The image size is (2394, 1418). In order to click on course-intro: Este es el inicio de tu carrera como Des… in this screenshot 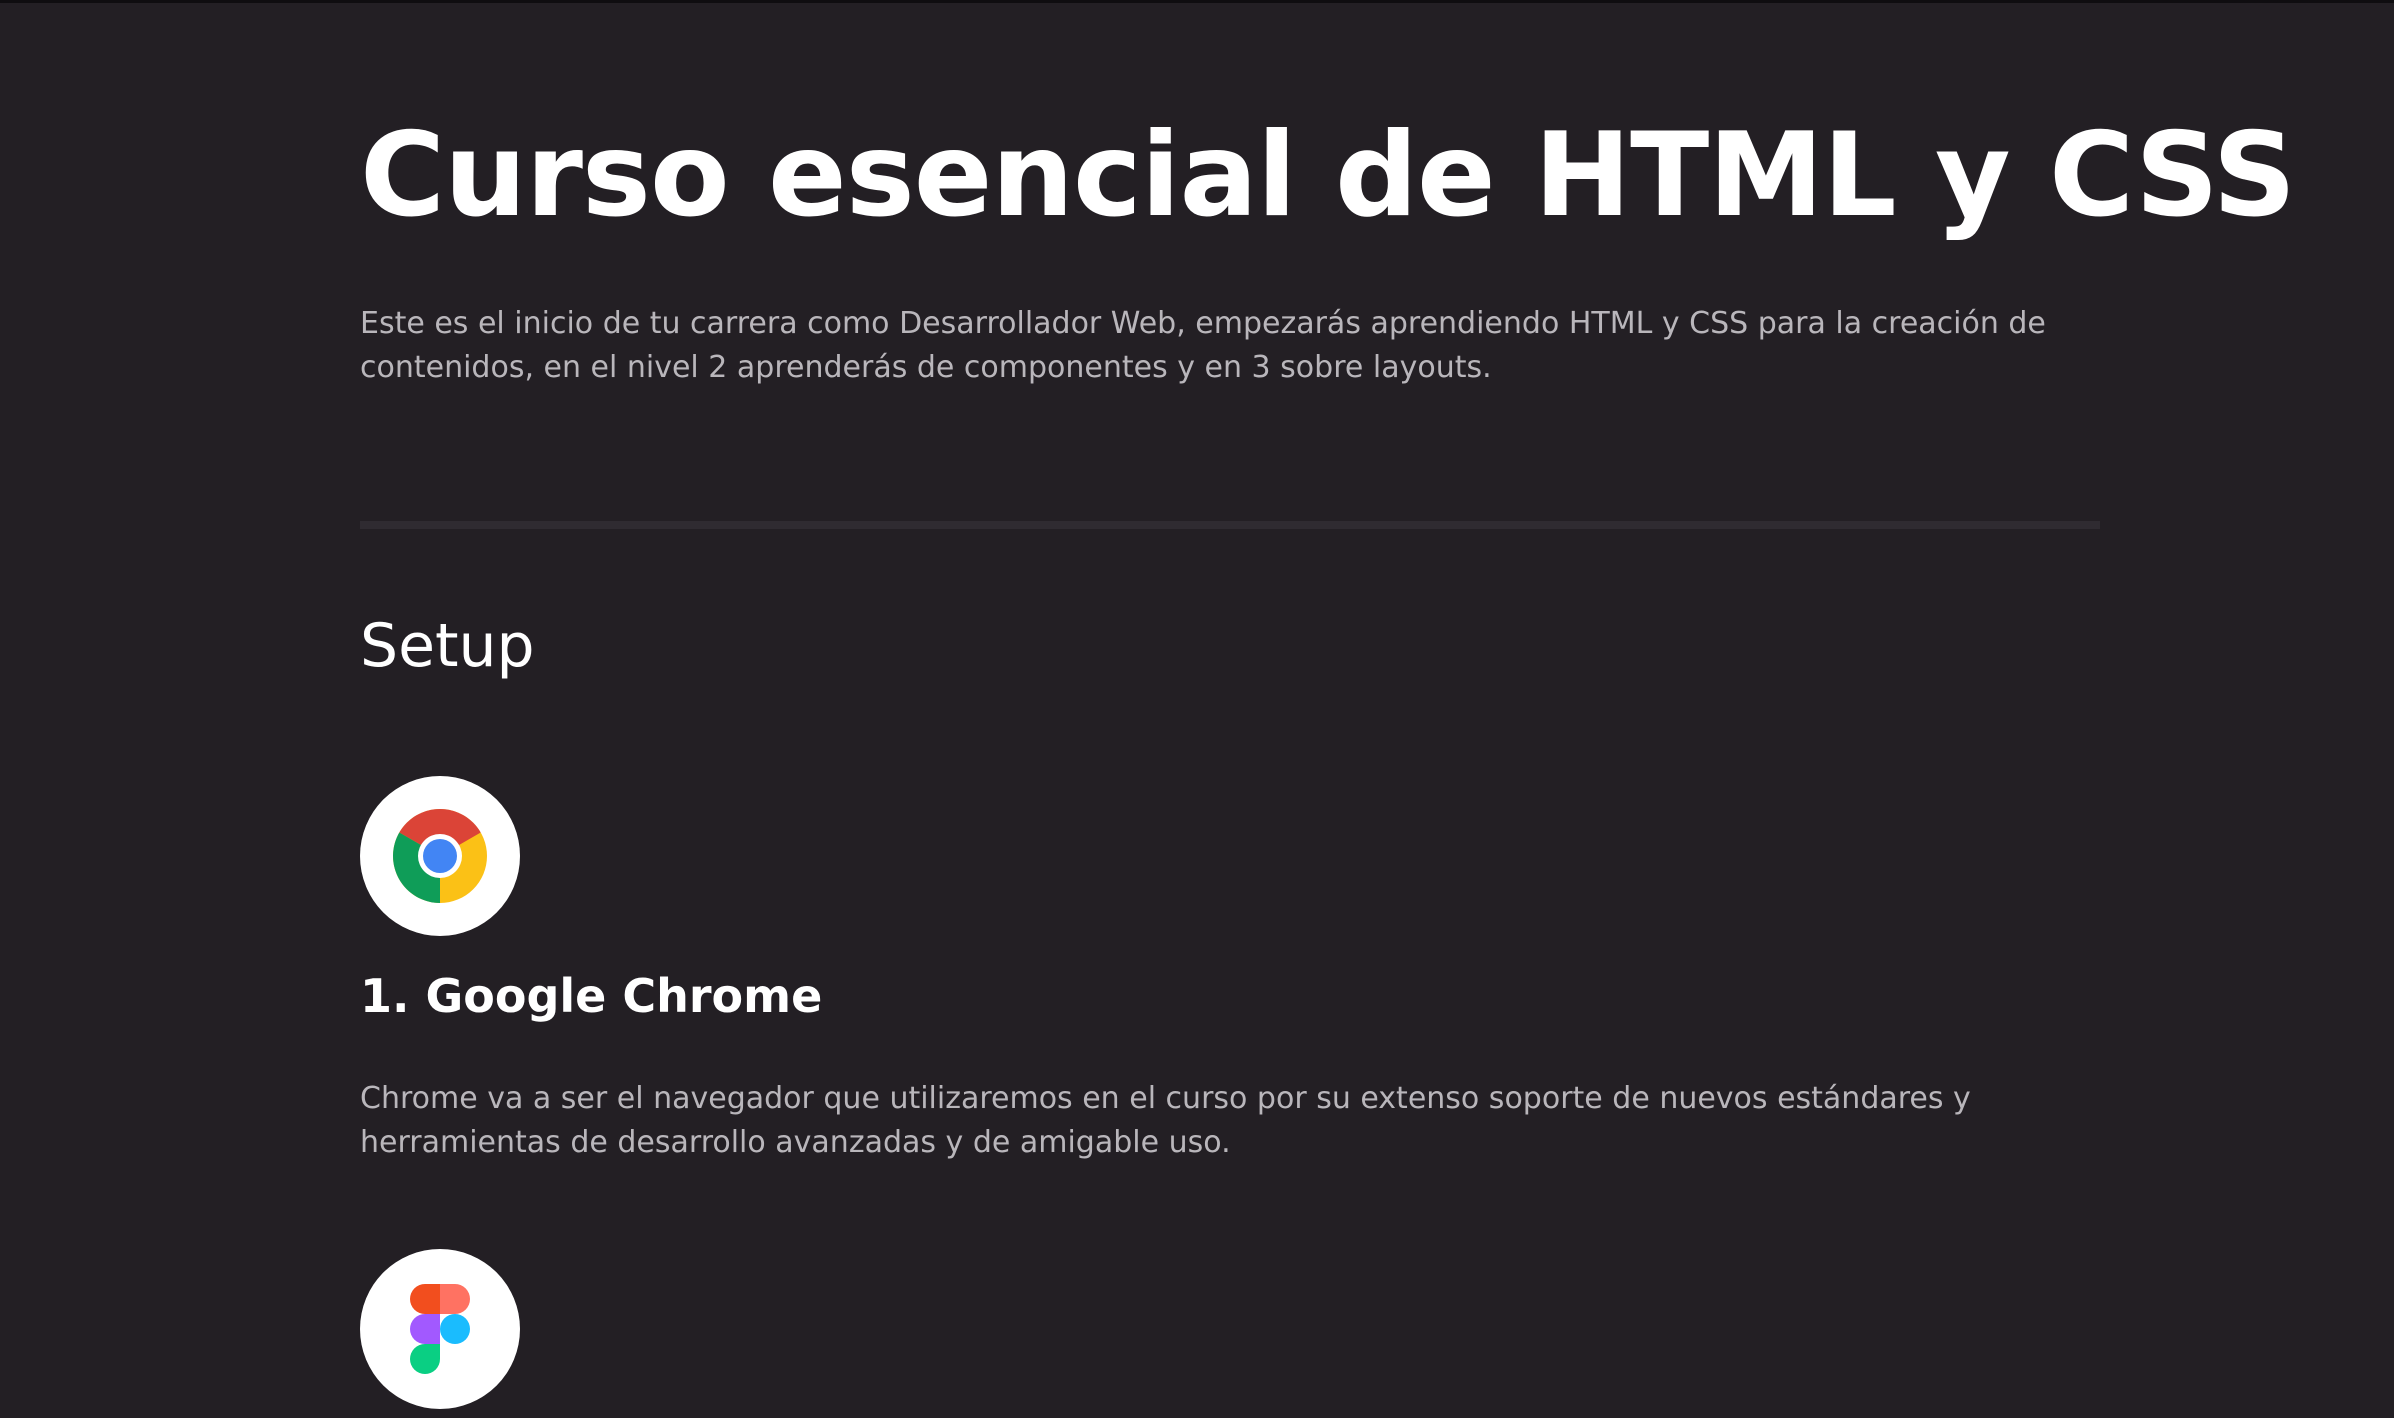, I will do `click(1203, 345)`.